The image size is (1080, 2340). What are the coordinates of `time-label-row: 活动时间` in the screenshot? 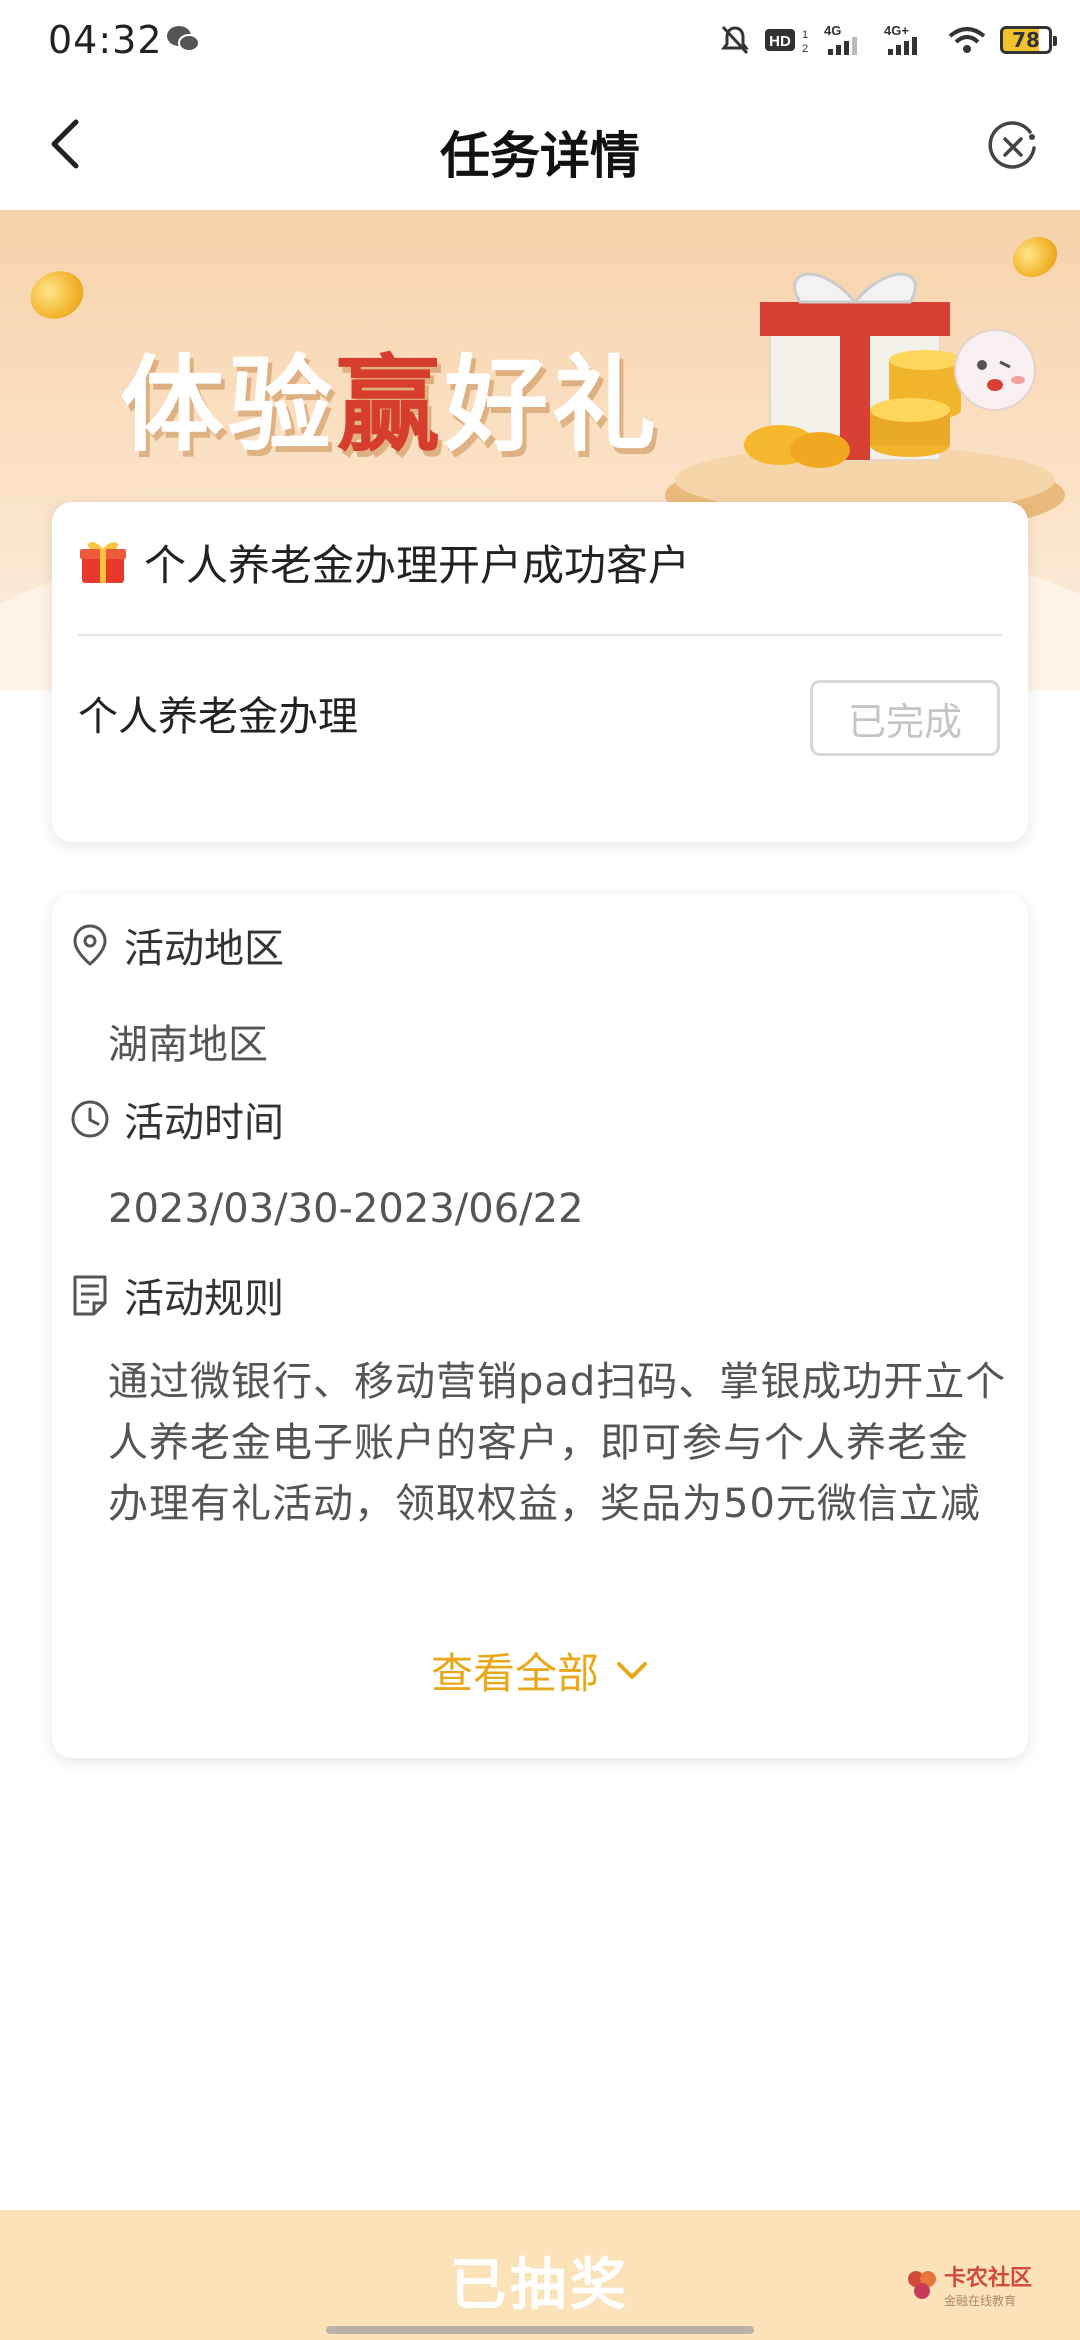 It's located at (177, 1119).